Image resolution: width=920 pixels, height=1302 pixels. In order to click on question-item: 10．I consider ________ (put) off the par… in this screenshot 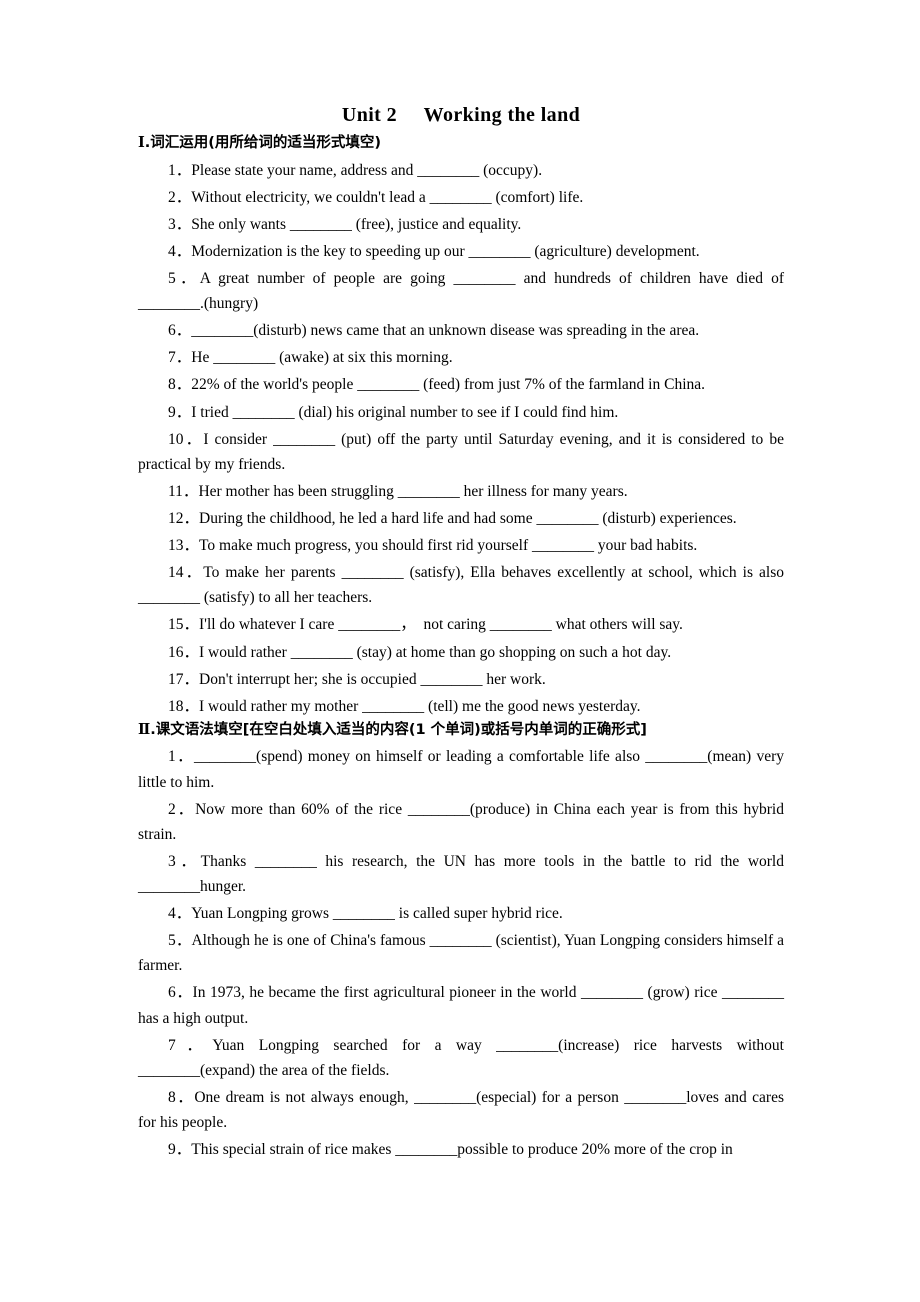, I will do `click(461, 452)`.